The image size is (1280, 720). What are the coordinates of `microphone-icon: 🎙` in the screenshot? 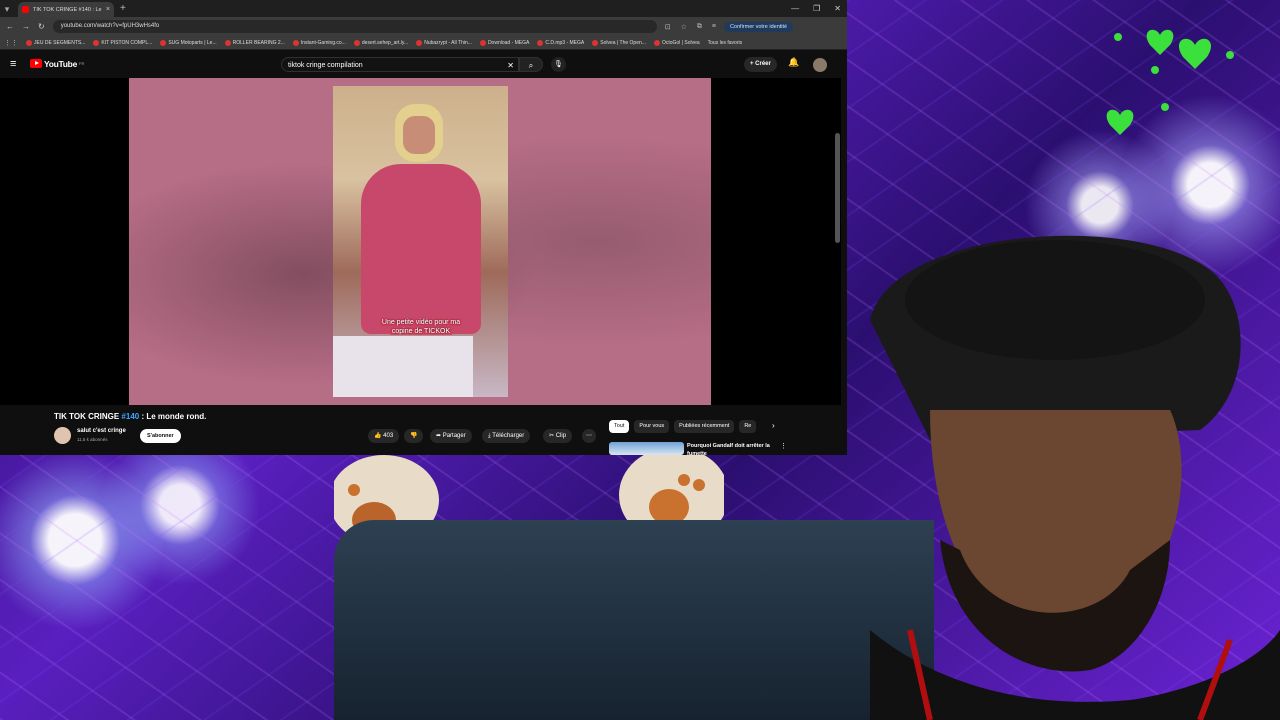 It's located at (558, 64).